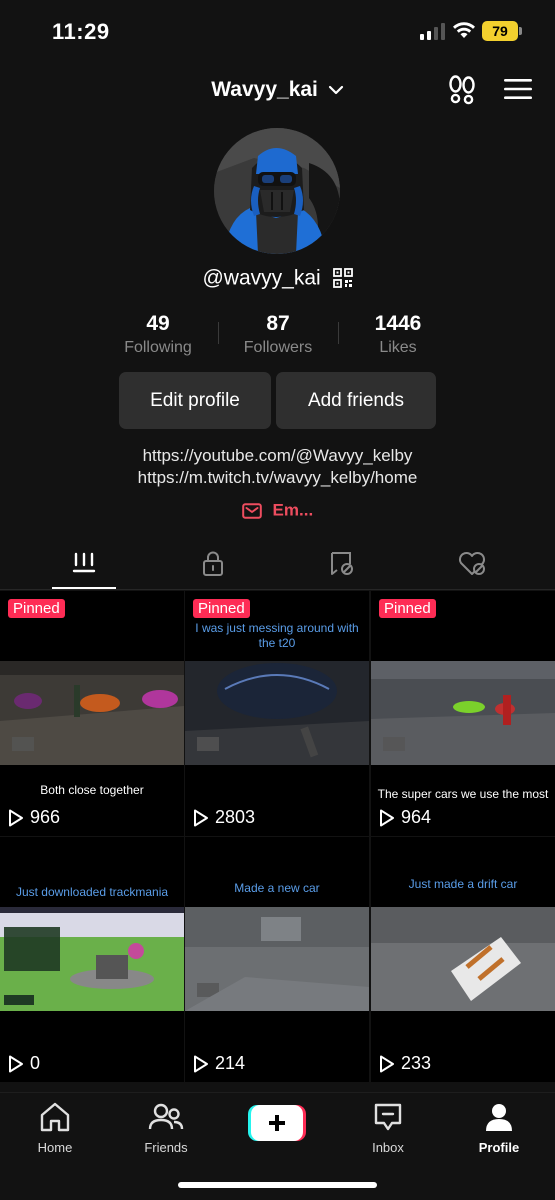  I want to click on active-tab-indicator, so click(84, 588).